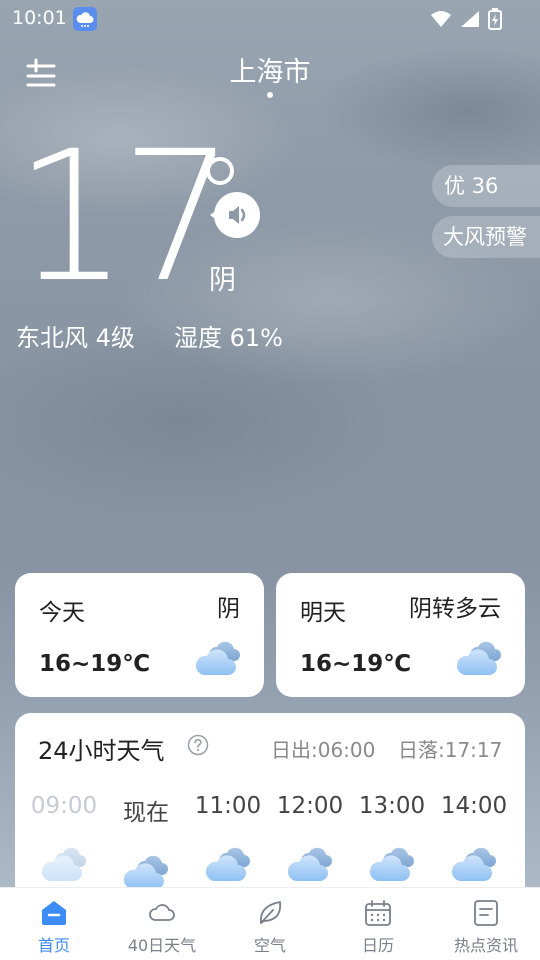  I want to click on nav-label: 热点资讯, so click(485, 945).